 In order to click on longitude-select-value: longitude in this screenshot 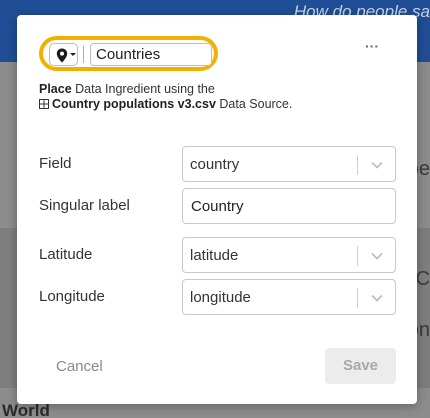, I will do `click(220, 297)`.